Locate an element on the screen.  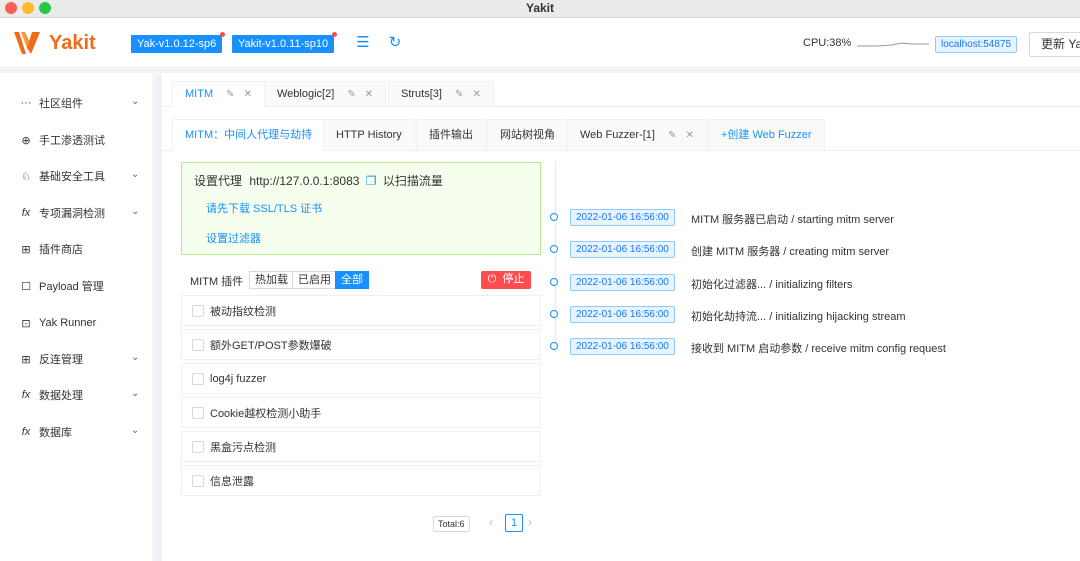
tab-struts: Struts[3] ✎ ✕ is located at coordinates (441, 94).